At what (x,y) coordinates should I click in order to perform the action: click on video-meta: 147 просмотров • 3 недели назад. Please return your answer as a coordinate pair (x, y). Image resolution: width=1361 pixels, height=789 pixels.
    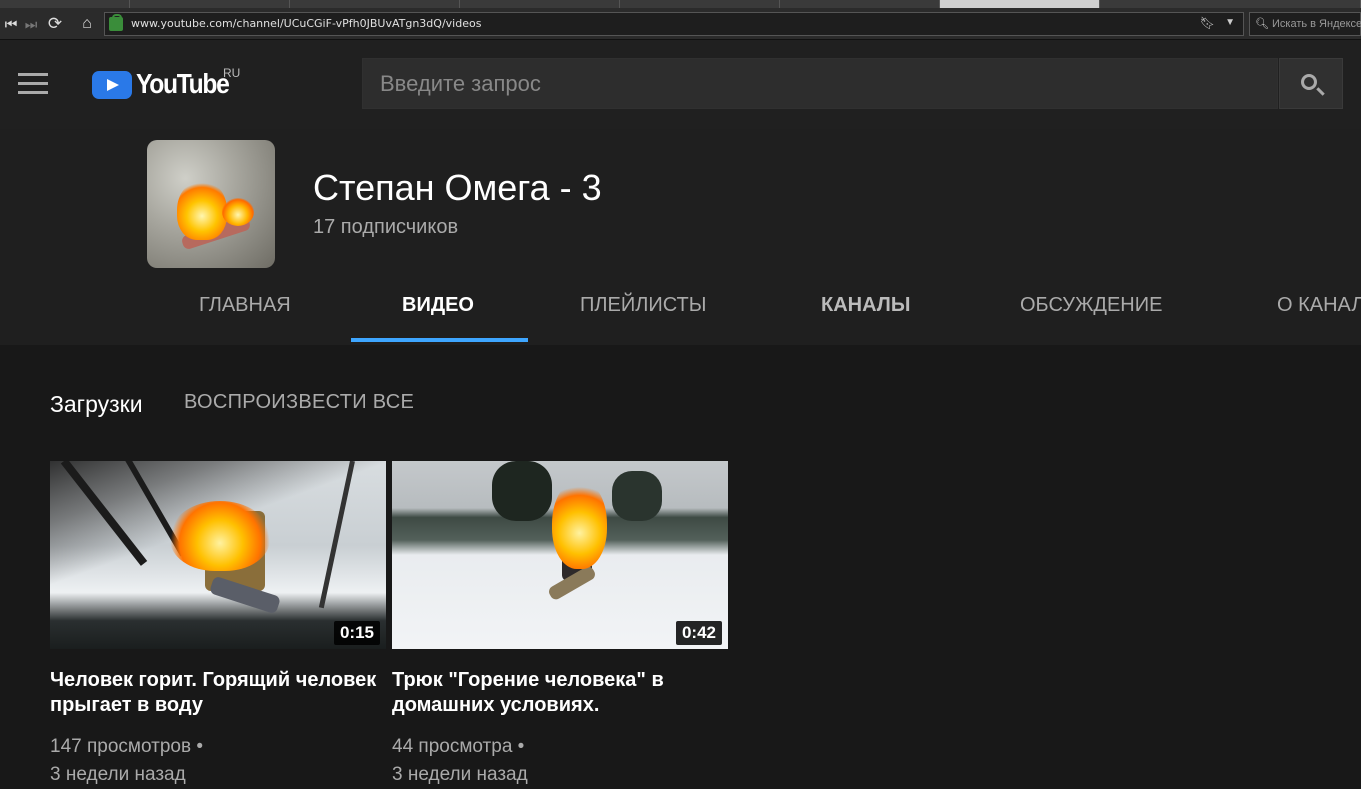
    Looking at the image, I should click on (218, 761).